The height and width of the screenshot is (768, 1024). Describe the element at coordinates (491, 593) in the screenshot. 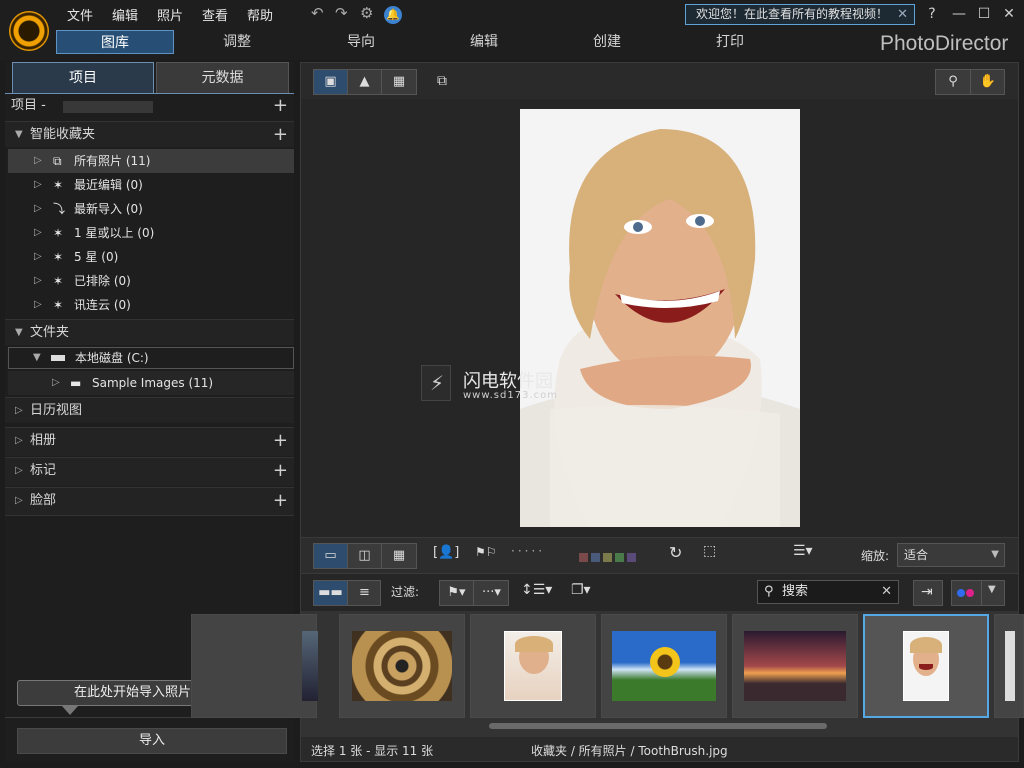

I see `rating-filter-icon: ···▾` at that location.